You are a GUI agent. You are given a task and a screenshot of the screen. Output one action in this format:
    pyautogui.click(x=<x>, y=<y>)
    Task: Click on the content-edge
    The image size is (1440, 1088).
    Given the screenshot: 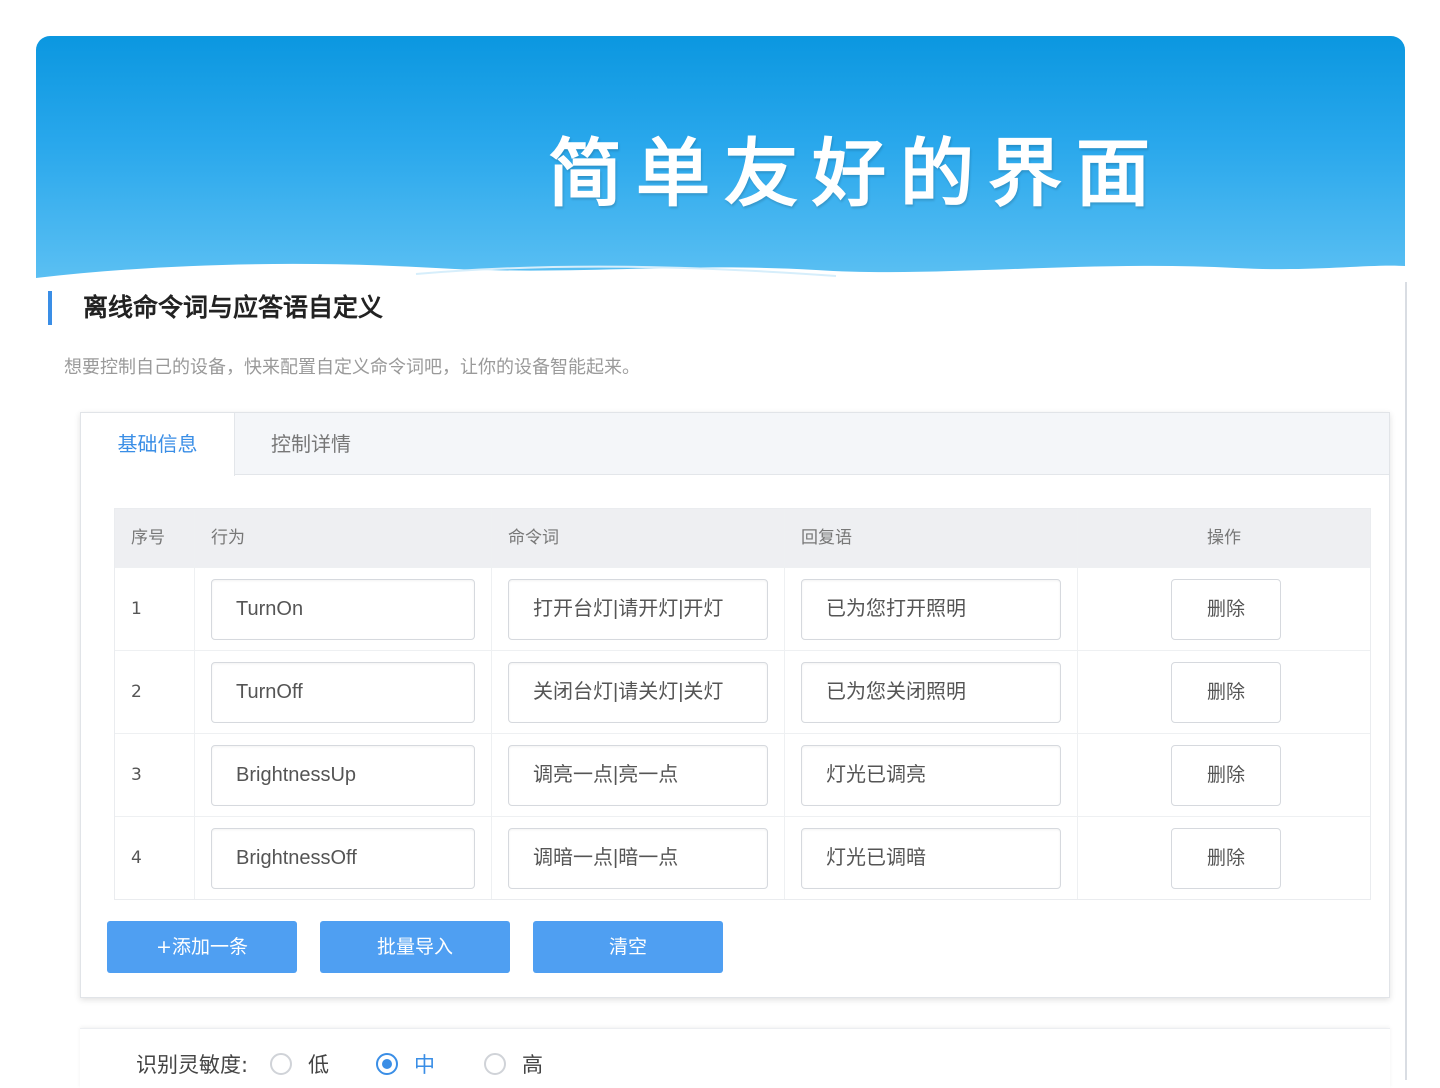 What is the action you would take?
    pyautogui.click(x=1406, y=681)
    